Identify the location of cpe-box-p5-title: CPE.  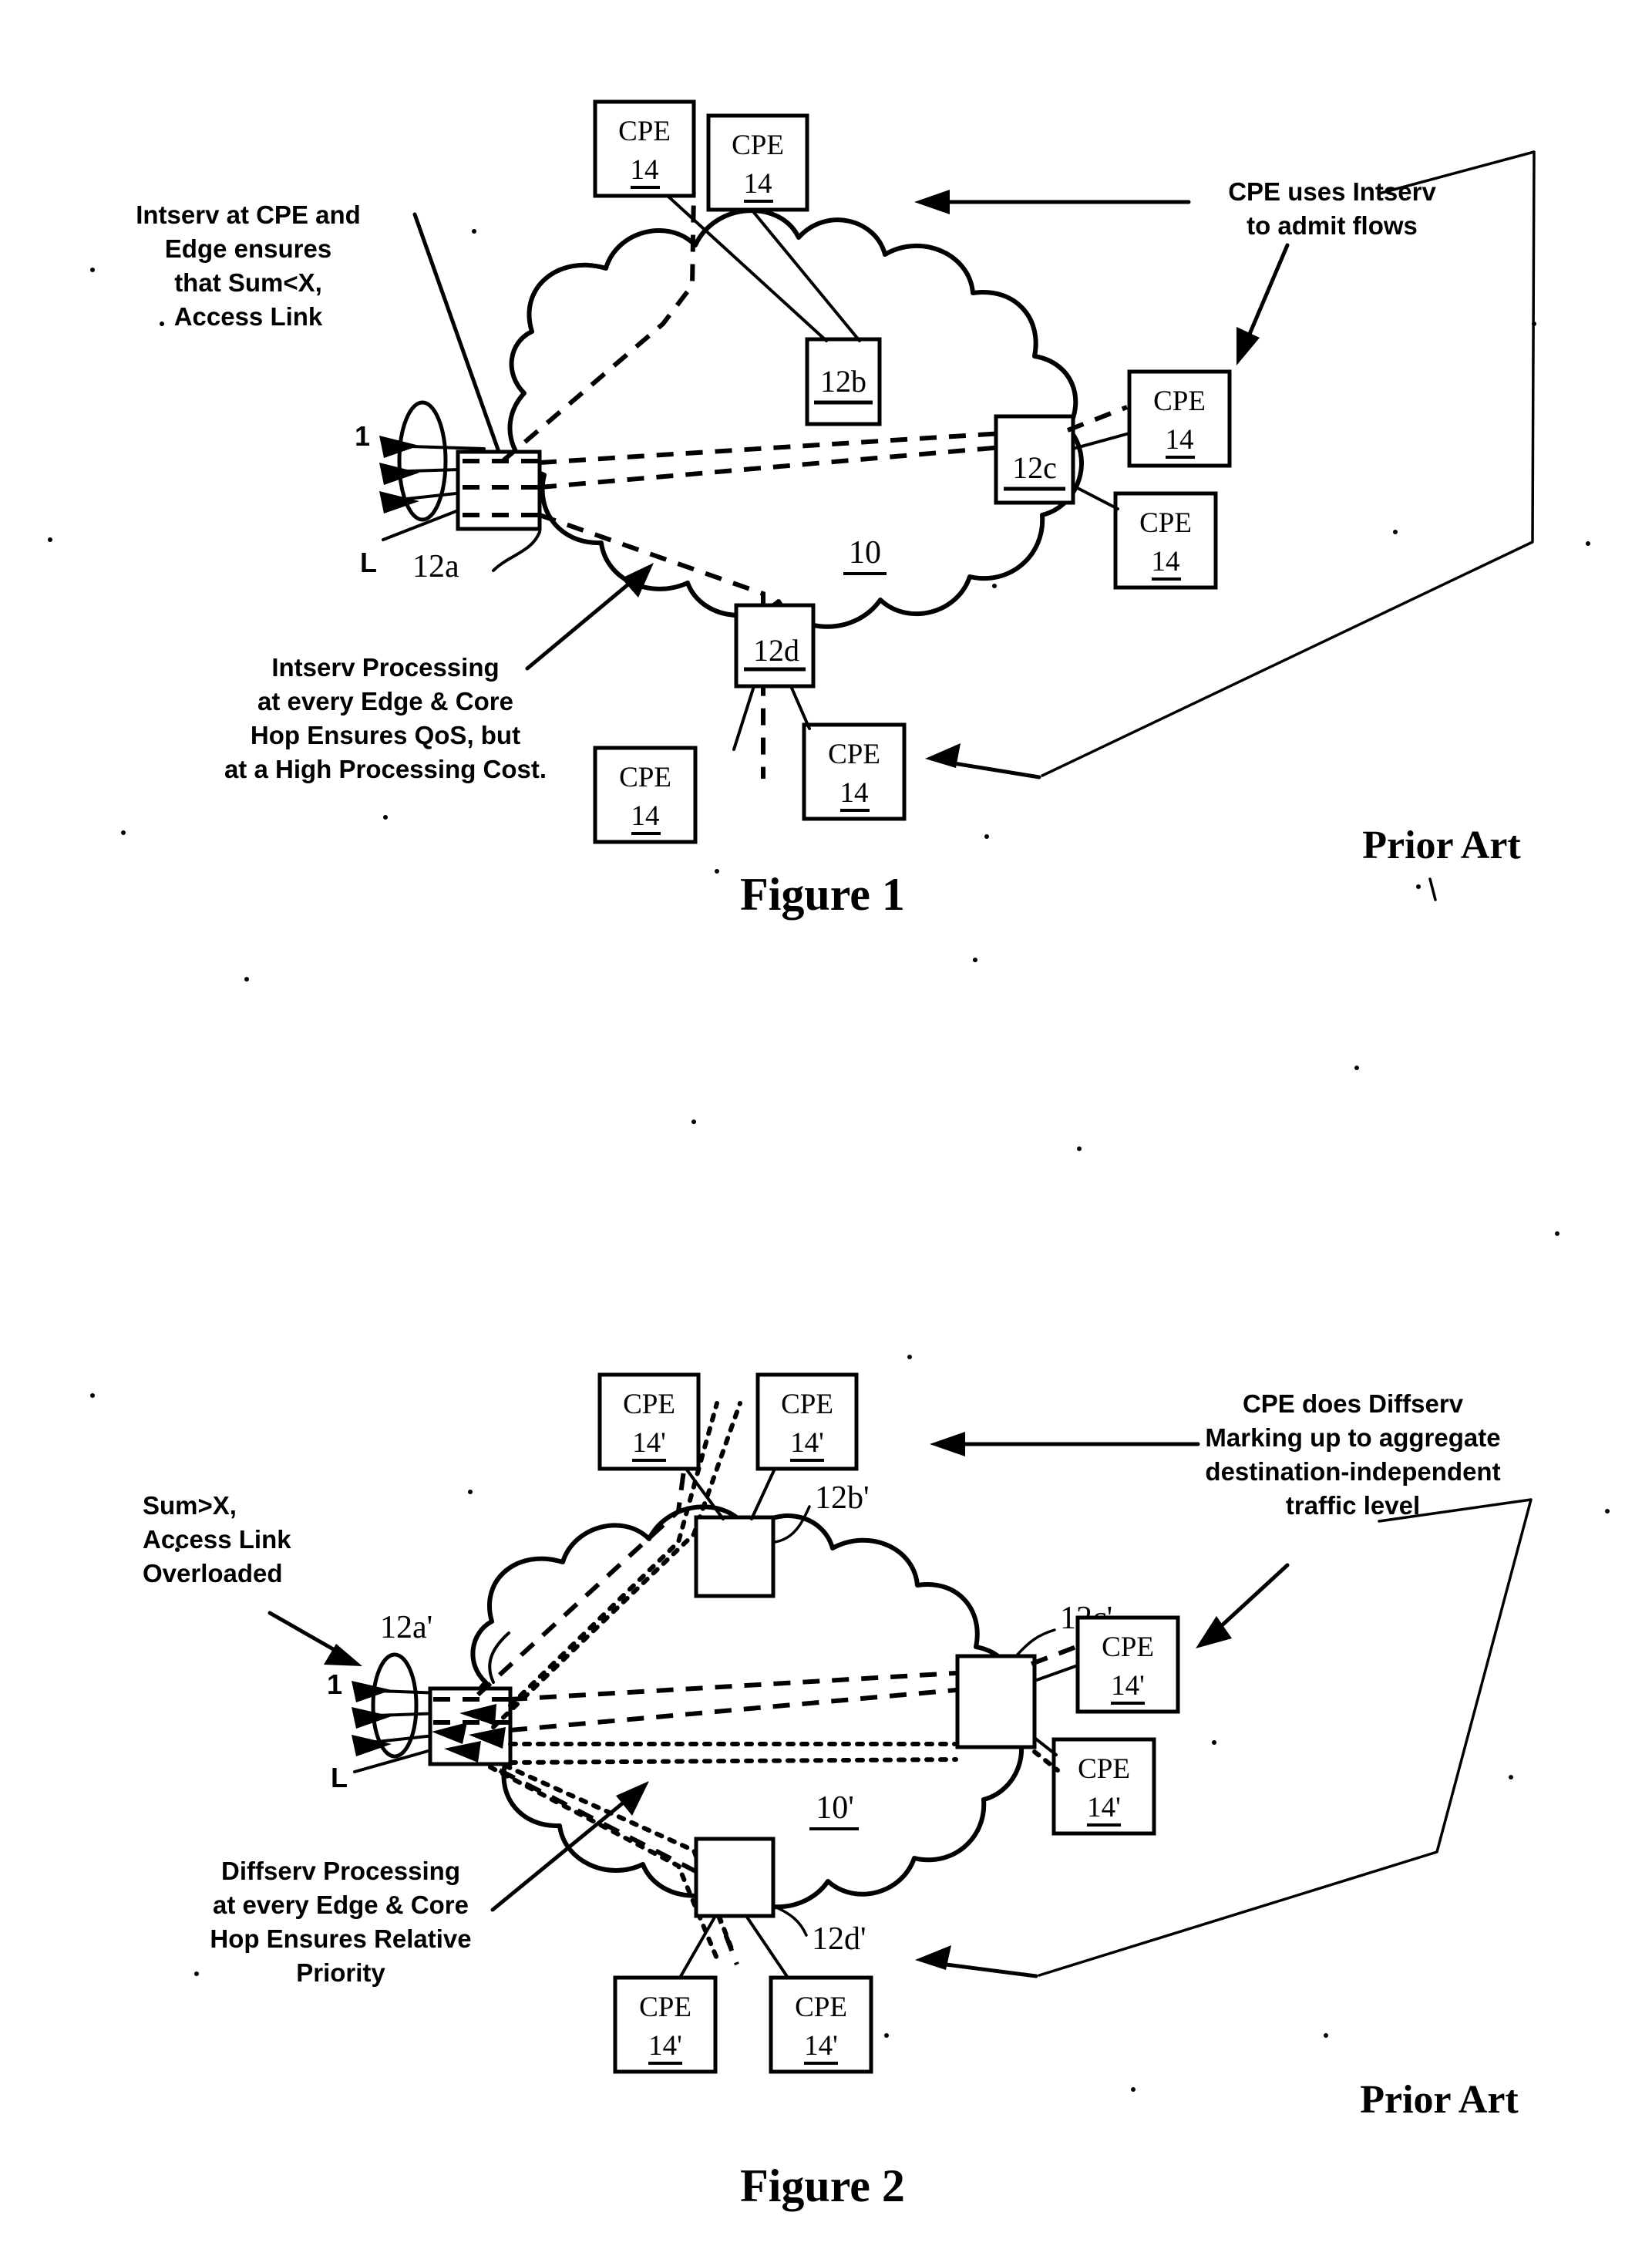
(665, 2007).